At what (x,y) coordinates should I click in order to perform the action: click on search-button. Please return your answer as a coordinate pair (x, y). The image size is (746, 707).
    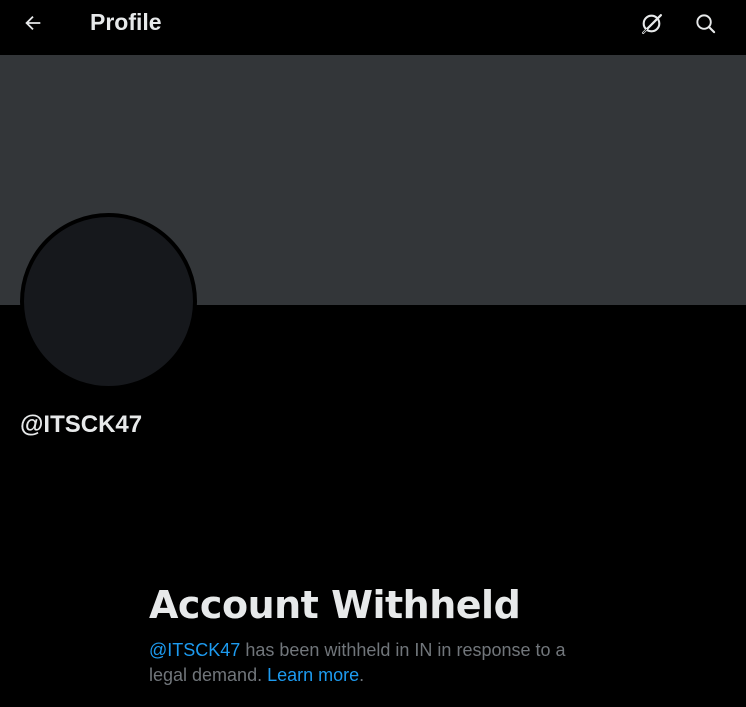
    Looking at the image, I should click on (705, 23).